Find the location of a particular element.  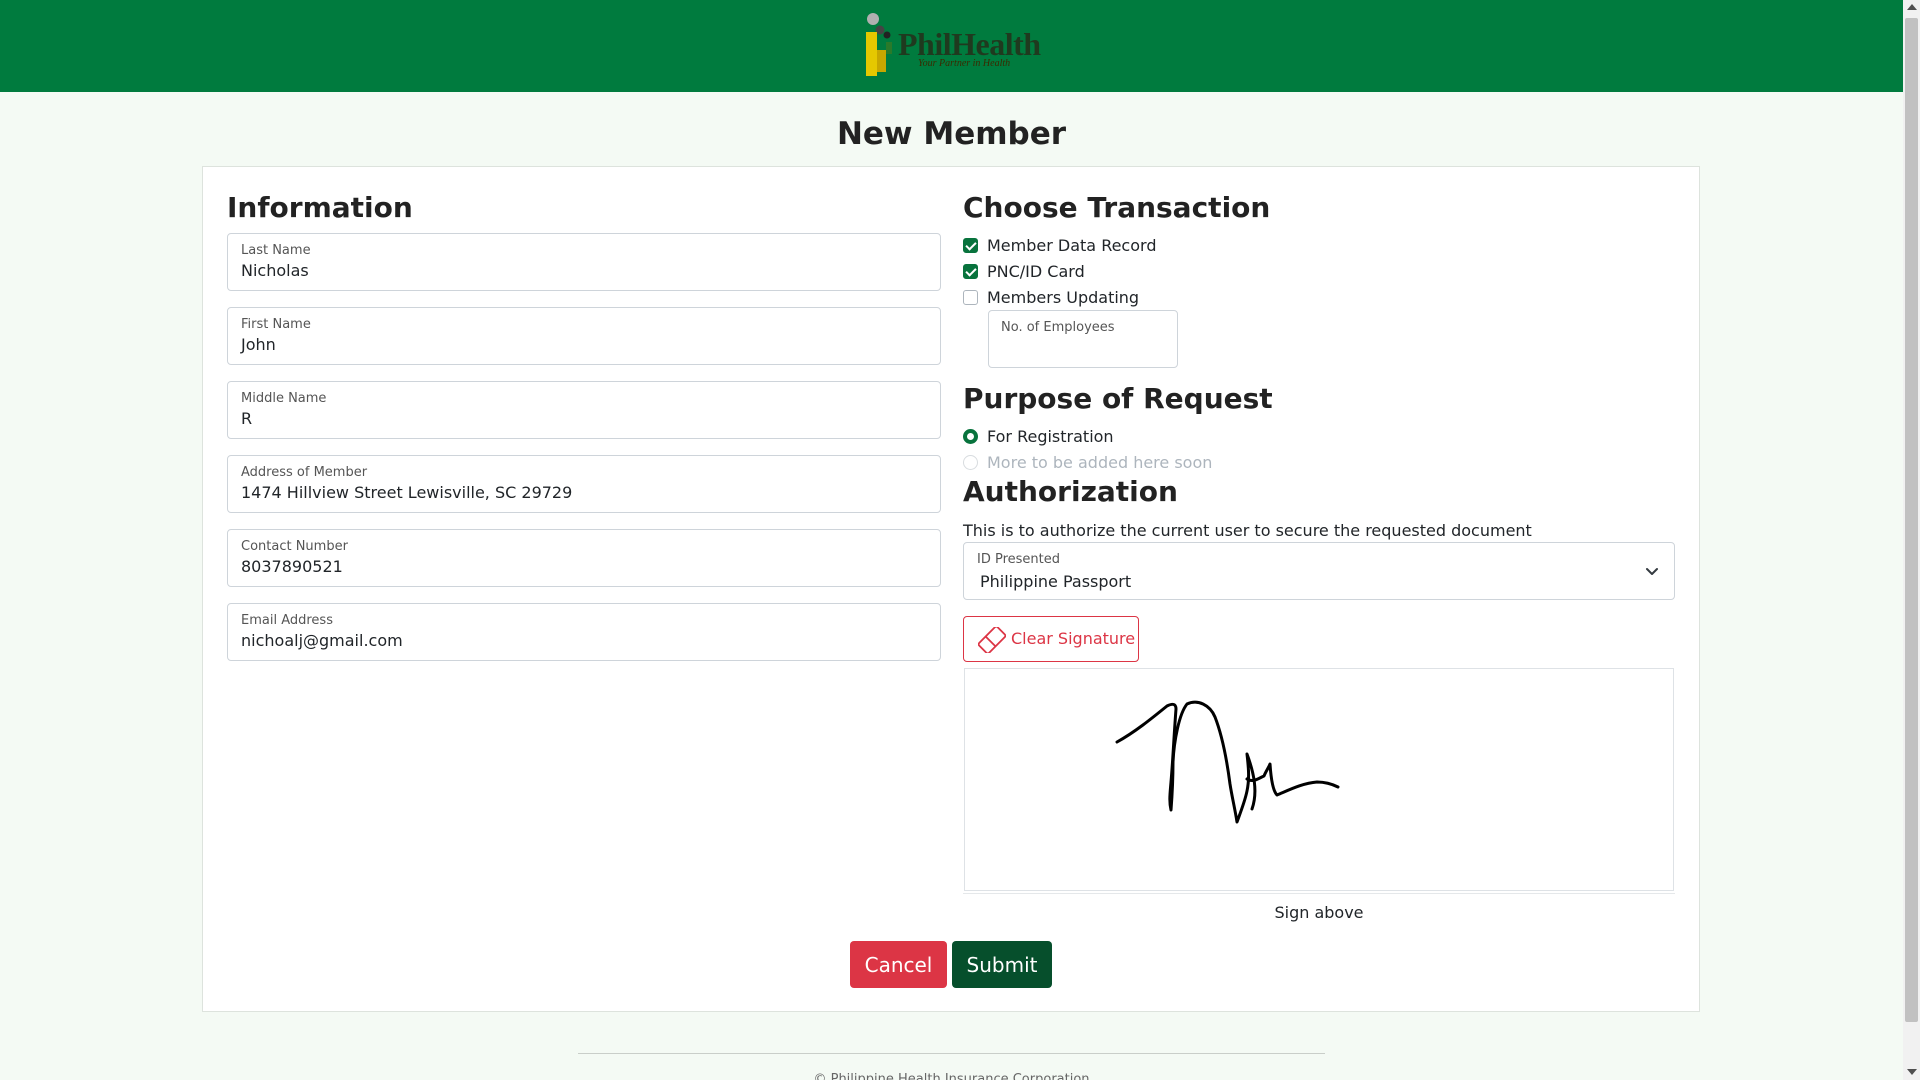

radio-disabled-icon is located at coordinates (970, 462).